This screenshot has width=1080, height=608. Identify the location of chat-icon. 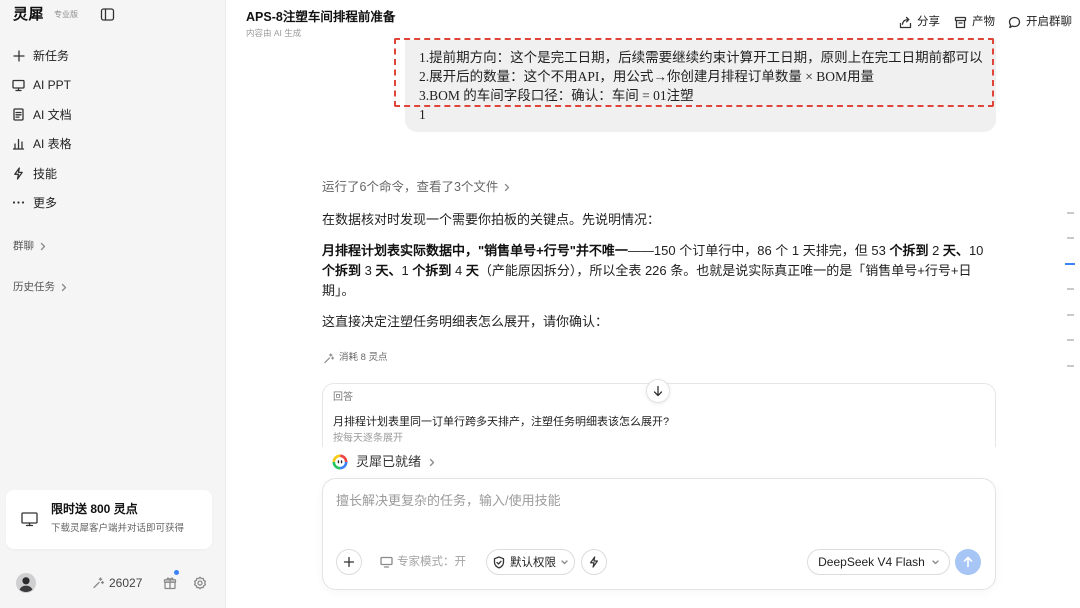
(1014, 22).